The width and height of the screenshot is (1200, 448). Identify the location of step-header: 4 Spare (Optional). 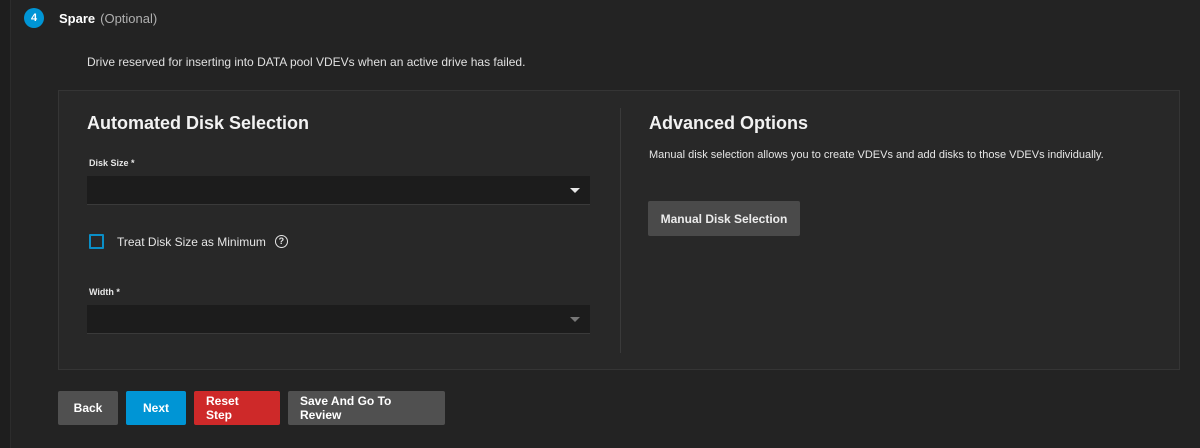
(90, 18).